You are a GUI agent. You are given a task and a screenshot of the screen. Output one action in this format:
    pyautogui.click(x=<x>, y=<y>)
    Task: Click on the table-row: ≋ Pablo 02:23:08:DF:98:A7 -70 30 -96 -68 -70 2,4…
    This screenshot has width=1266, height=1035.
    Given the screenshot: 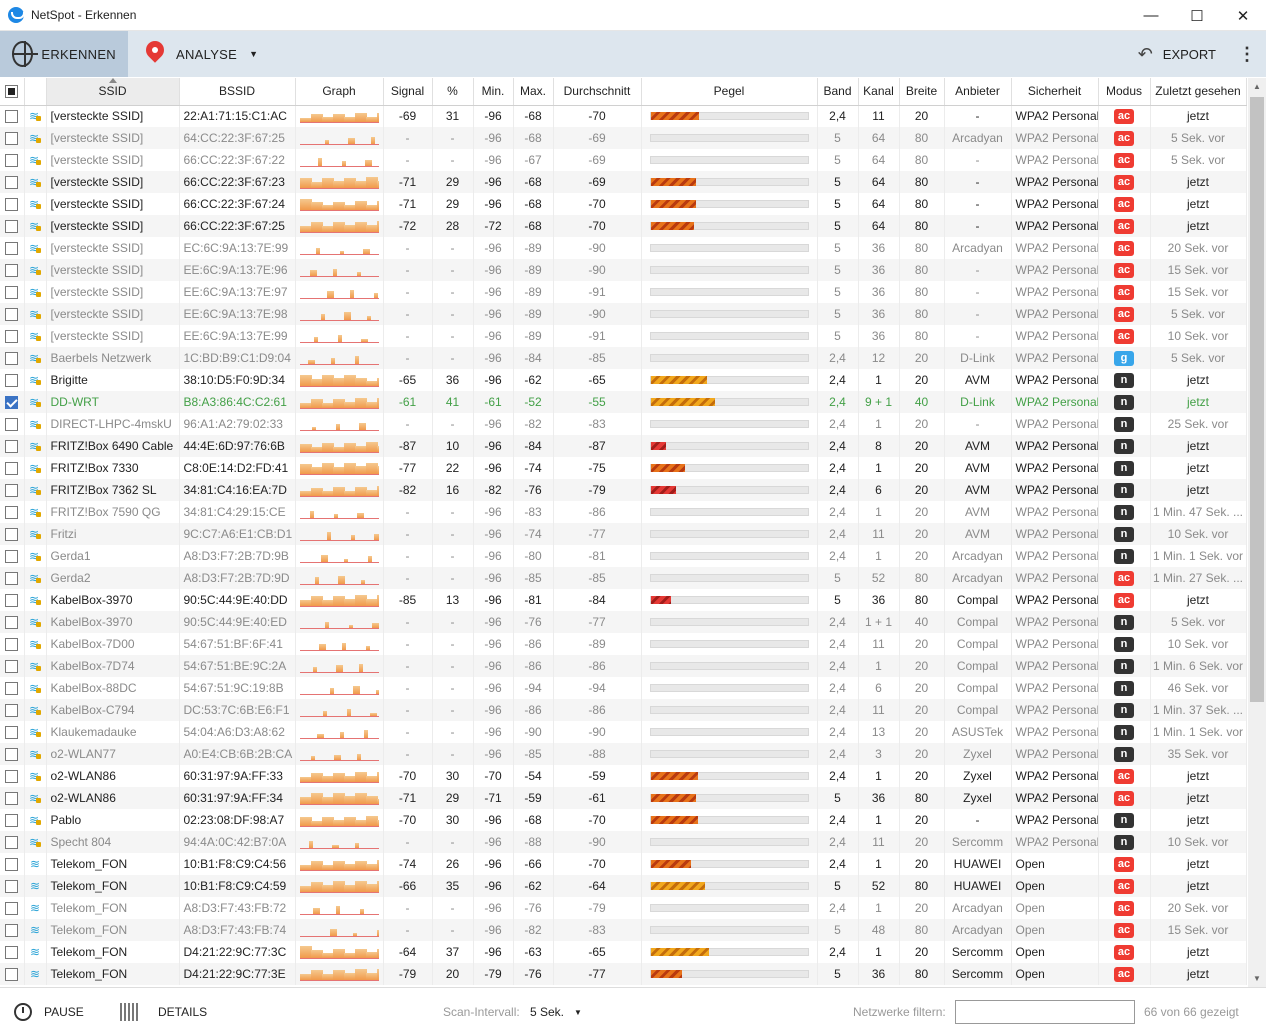 What is the action you would take?
    pyautogui.click(x=623, y=820)
    